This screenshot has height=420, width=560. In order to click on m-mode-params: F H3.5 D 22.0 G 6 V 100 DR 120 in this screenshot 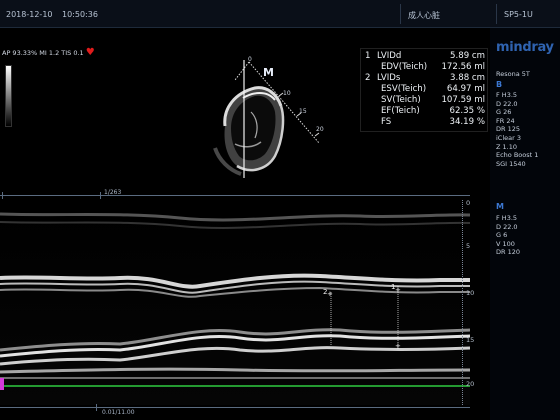, I will do `click(505, 235)`.